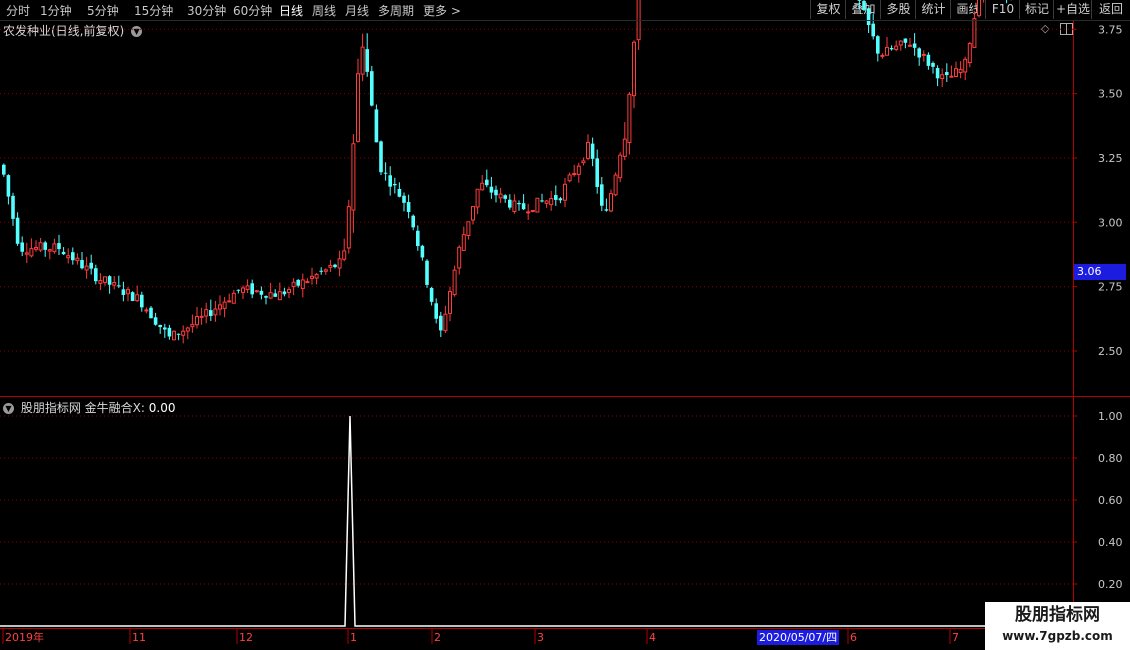 The height and width of the screenshot is (650, 1130). What do you see at coordinates (353, 637) in the screenshot?
I see `date-axis-label: 1` at bounding box center [353, 637].